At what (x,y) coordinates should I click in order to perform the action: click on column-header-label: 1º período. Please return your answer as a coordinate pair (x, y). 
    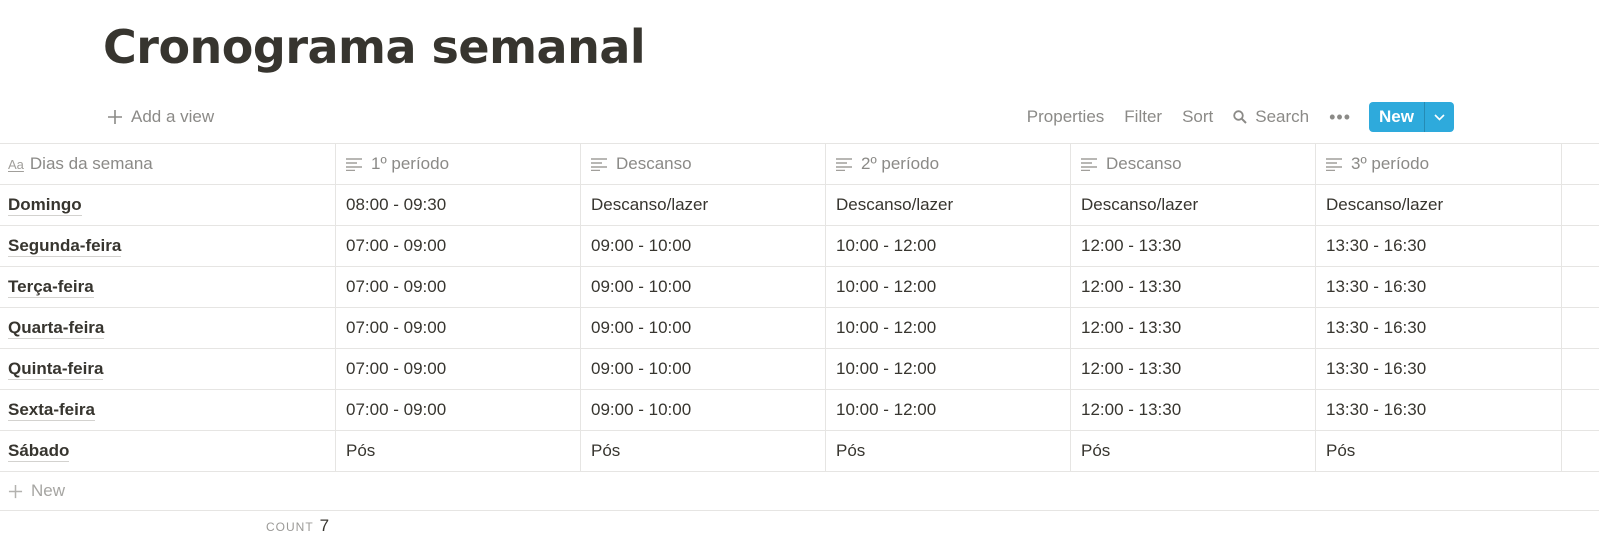
    Looking at the image, I should click on (410, 163).